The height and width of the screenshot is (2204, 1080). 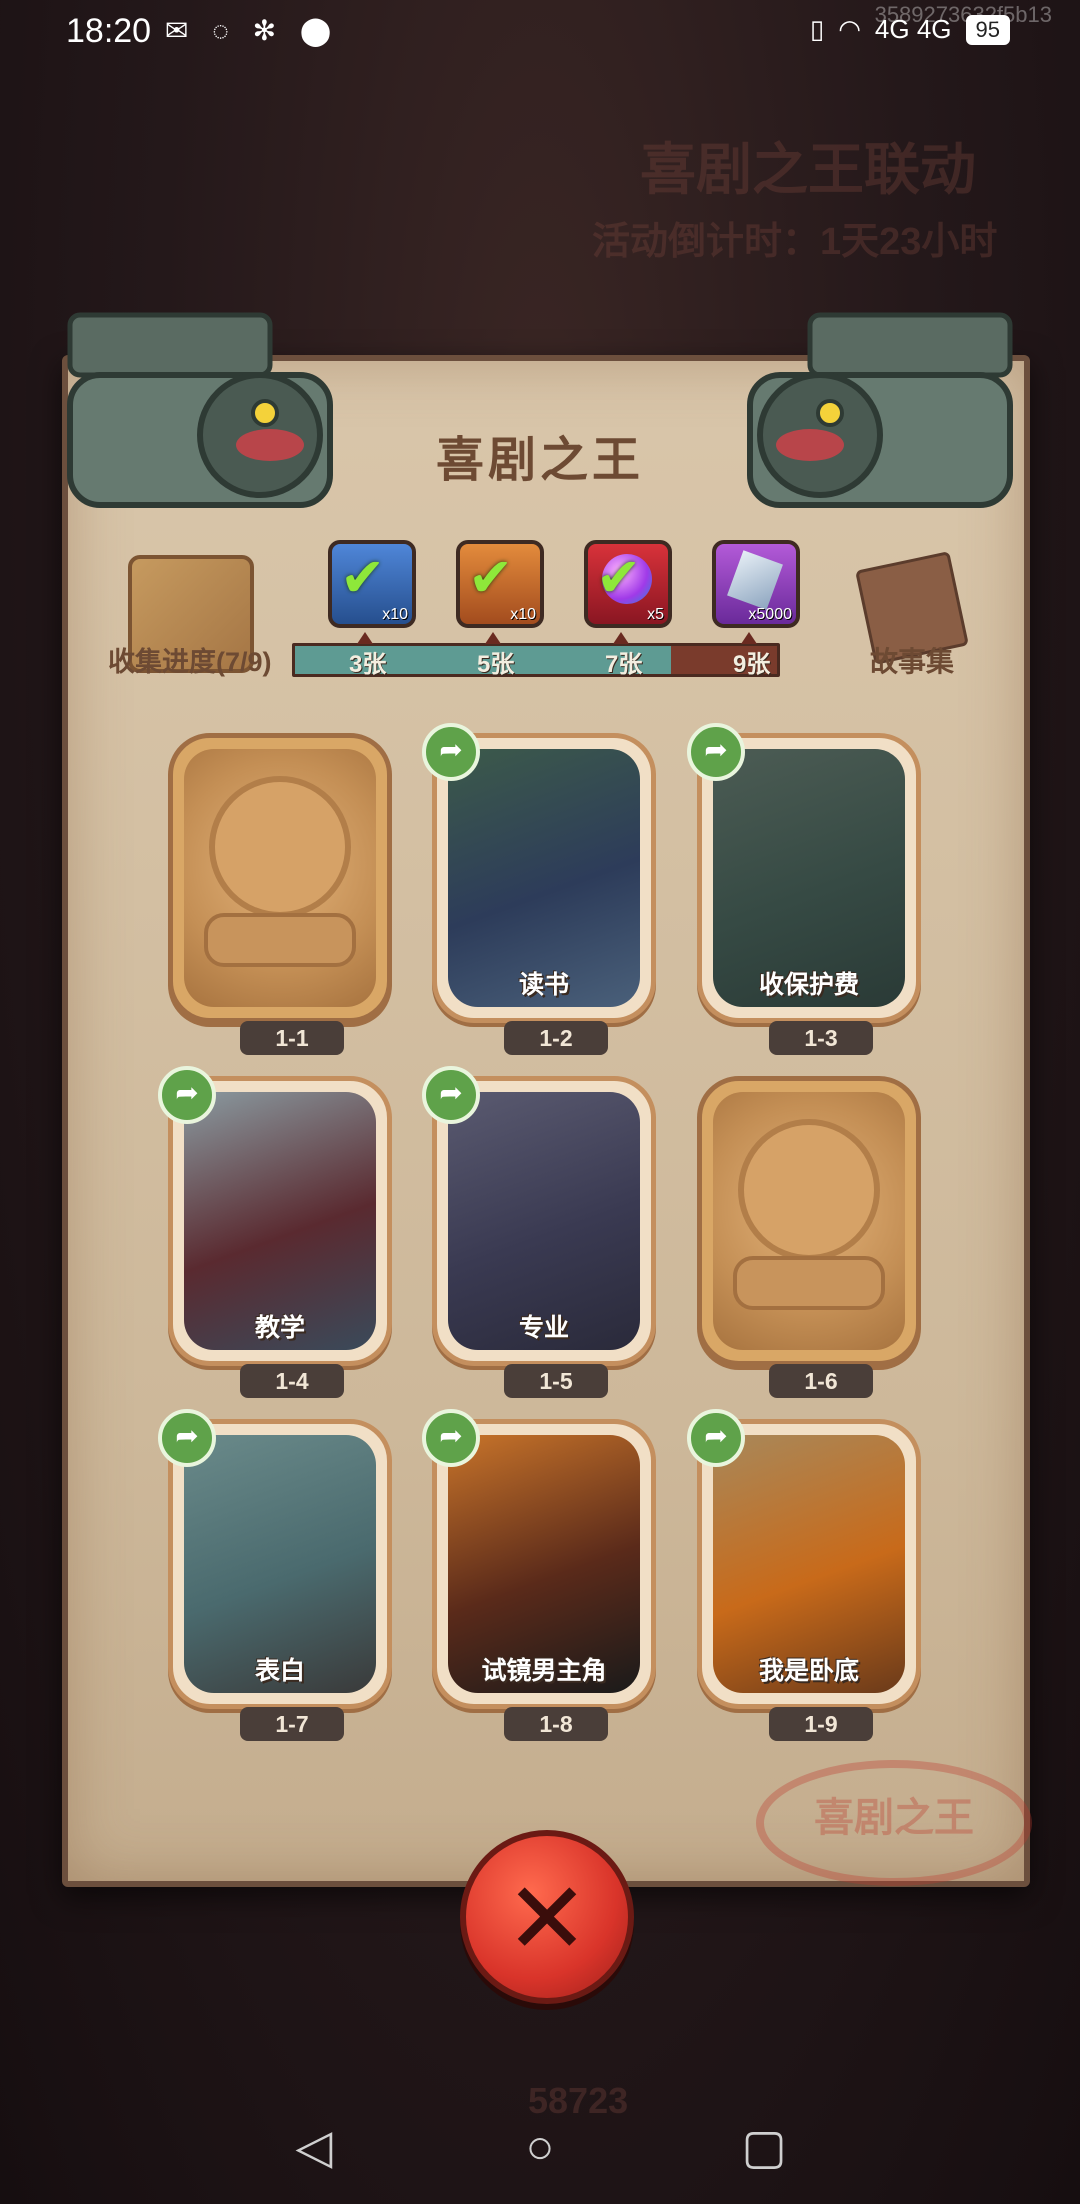 I want to click on card-id-label: 1-8, so click(x=556, y=1724).